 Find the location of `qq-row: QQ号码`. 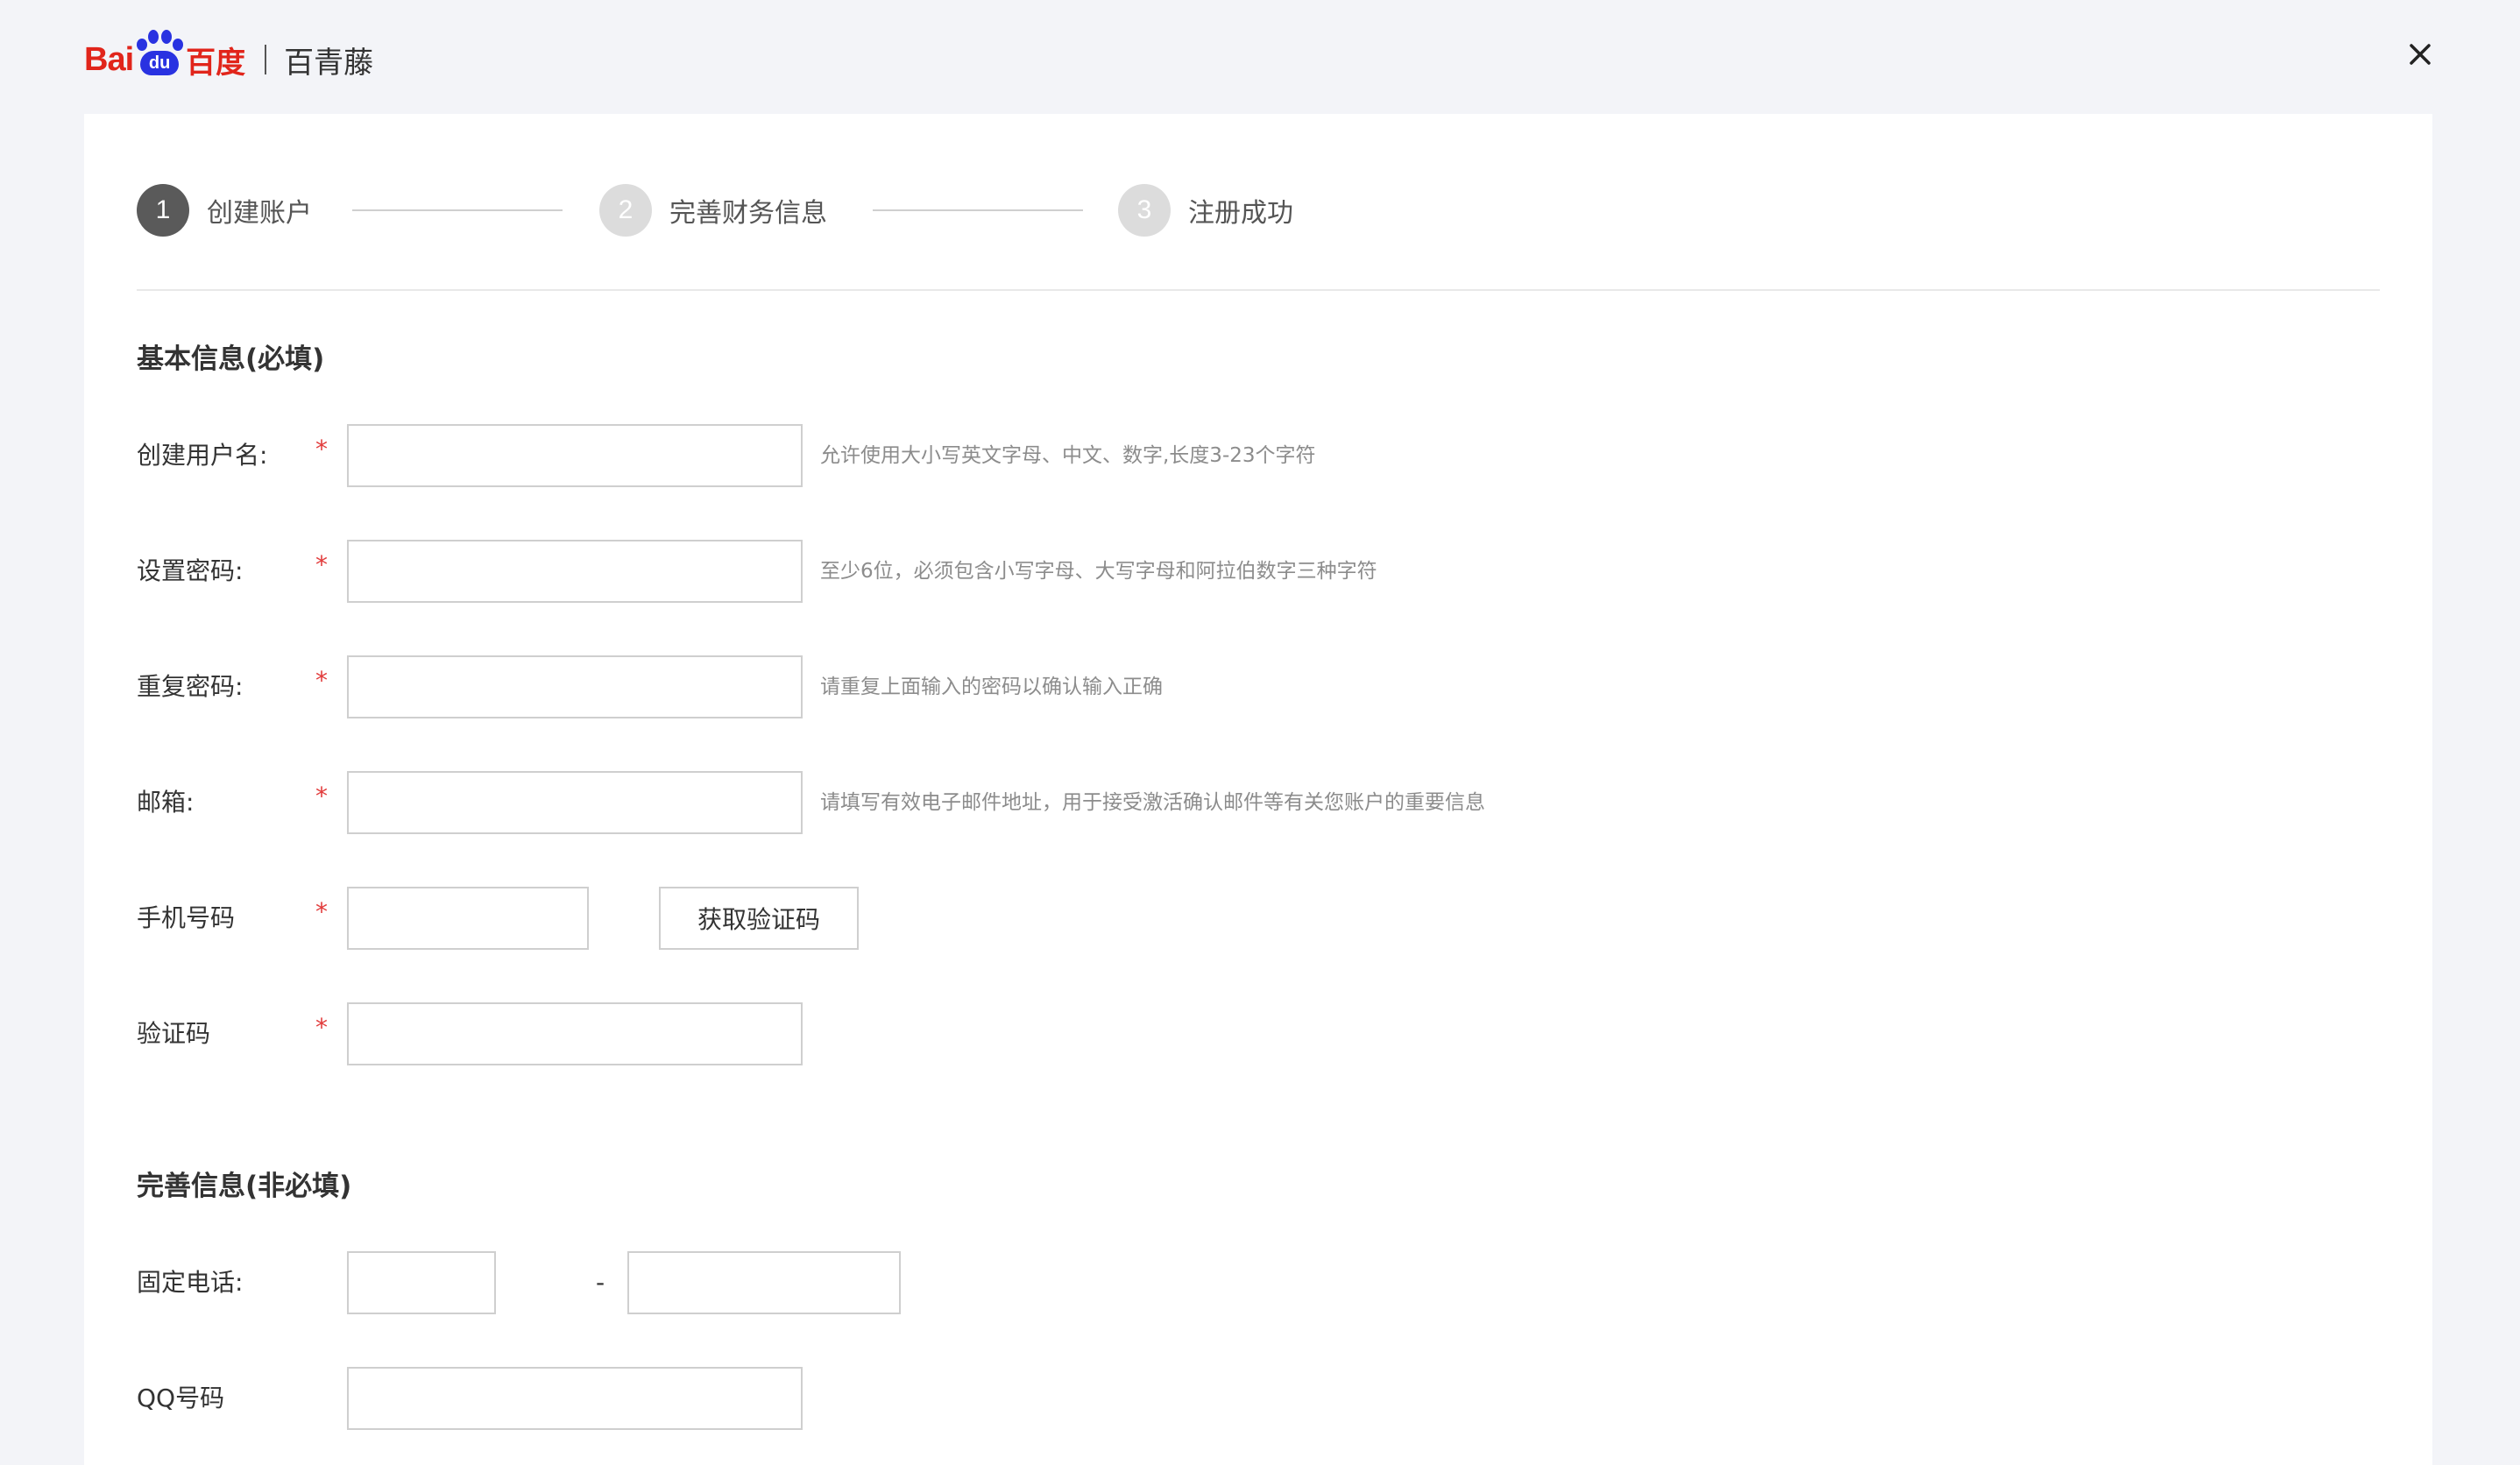

qq-row: QQ号码 is located at coordinates (1232, 1398).